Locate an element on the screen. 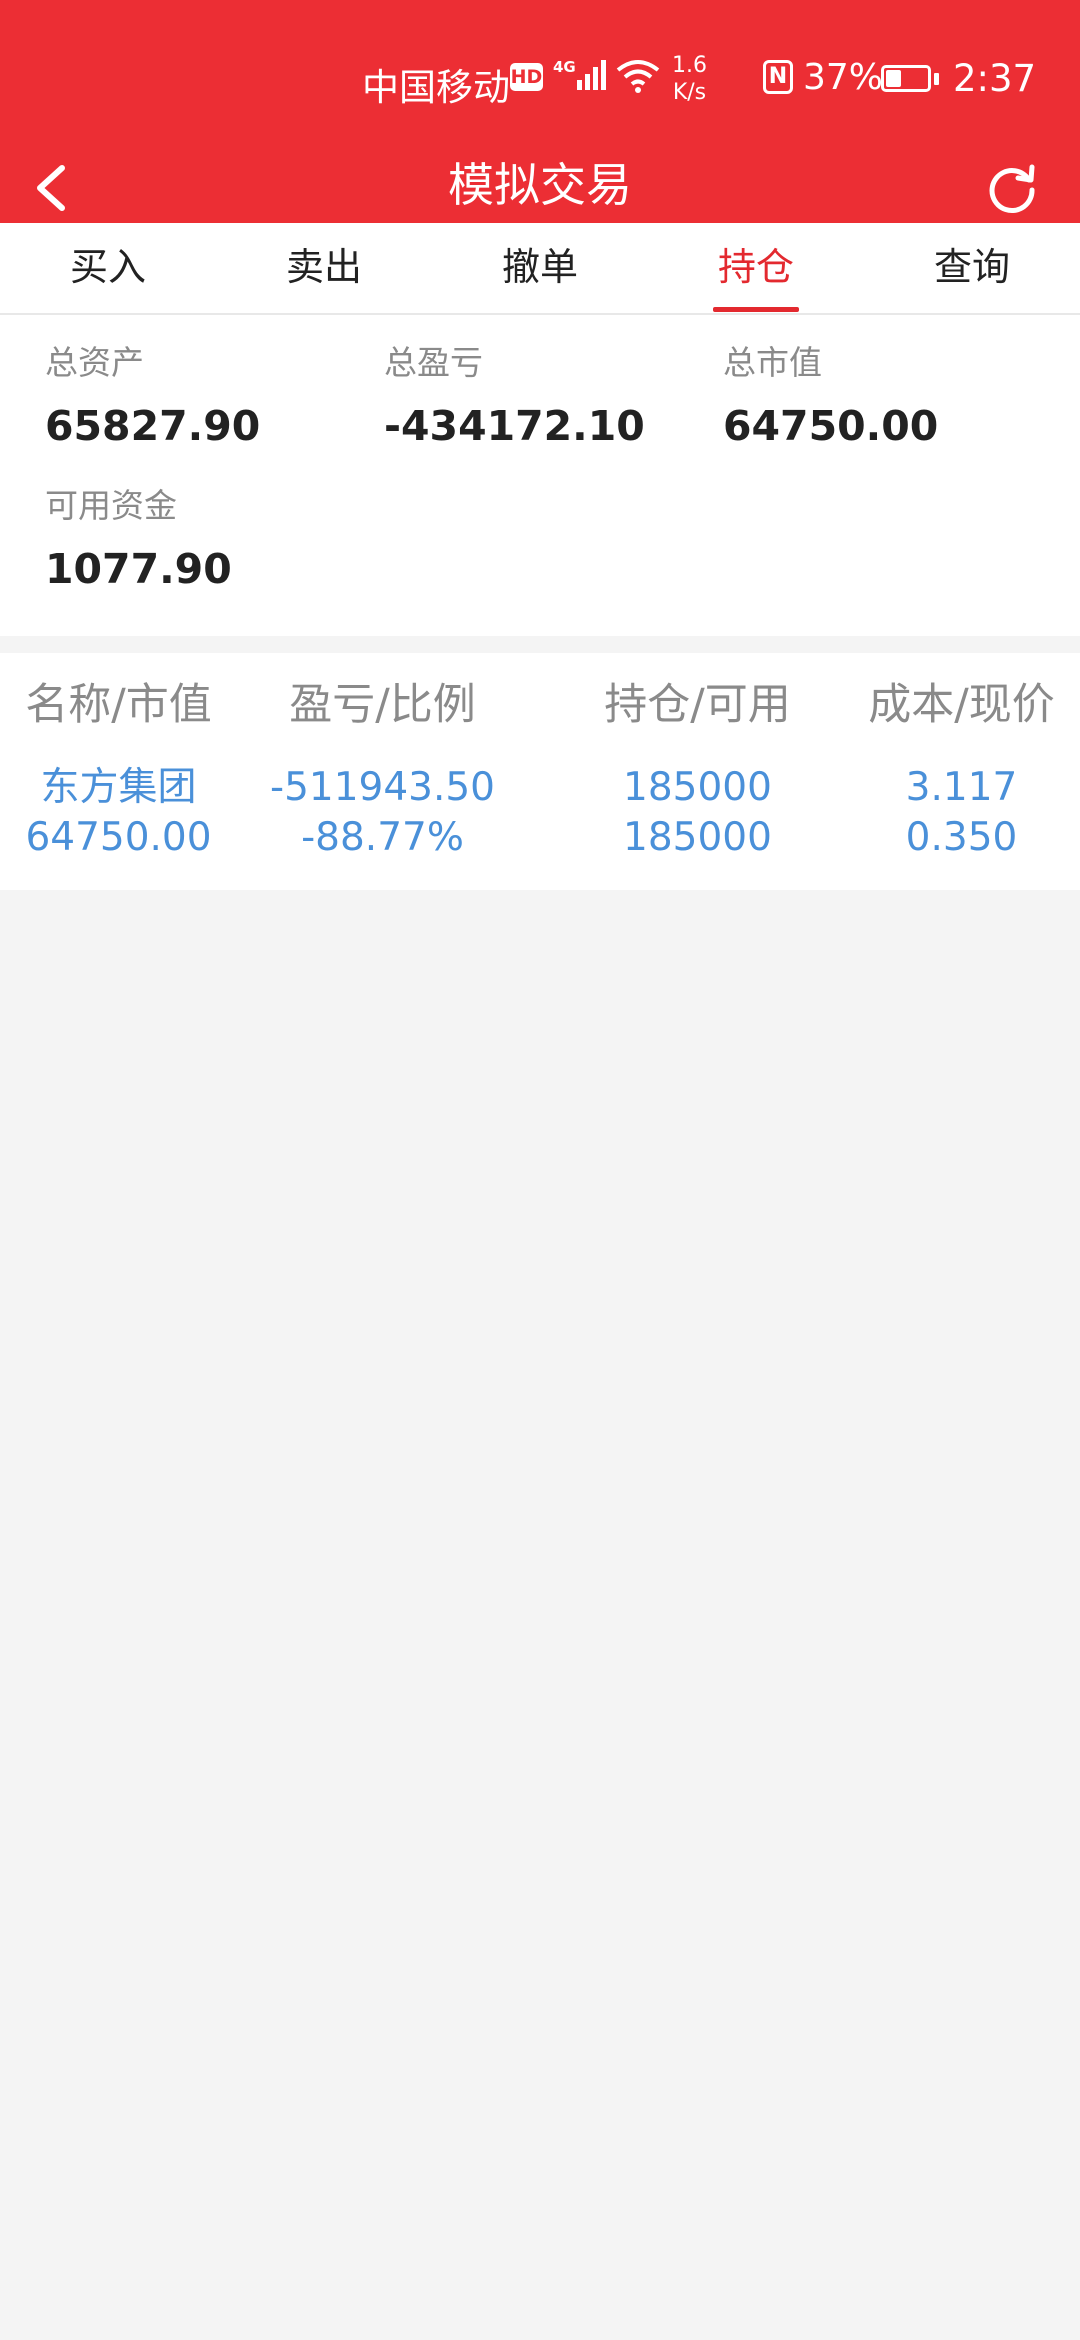  total-assets-label: 总资产 is located at coordinates (94, 362).